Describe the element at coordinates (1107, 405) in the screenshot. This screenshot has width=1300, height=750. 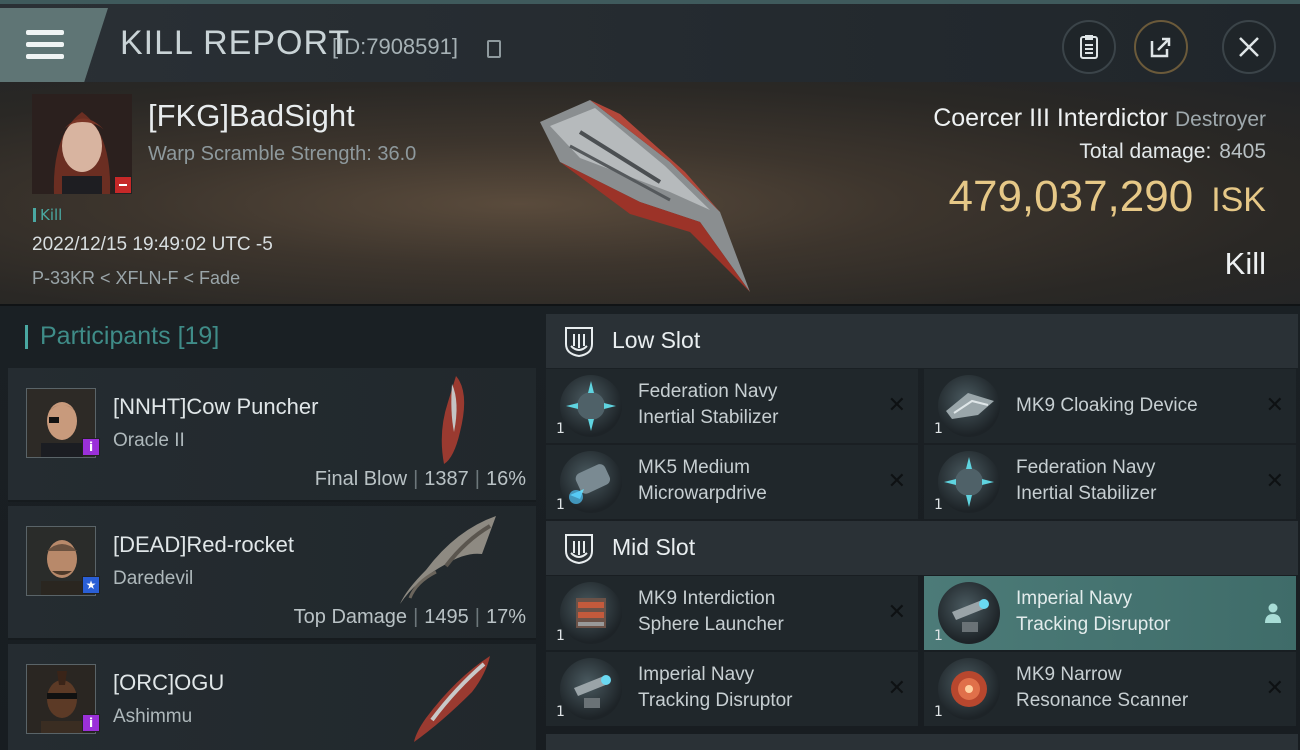
I see `module-name-line1: MK9 Cloaking Device` at that location.